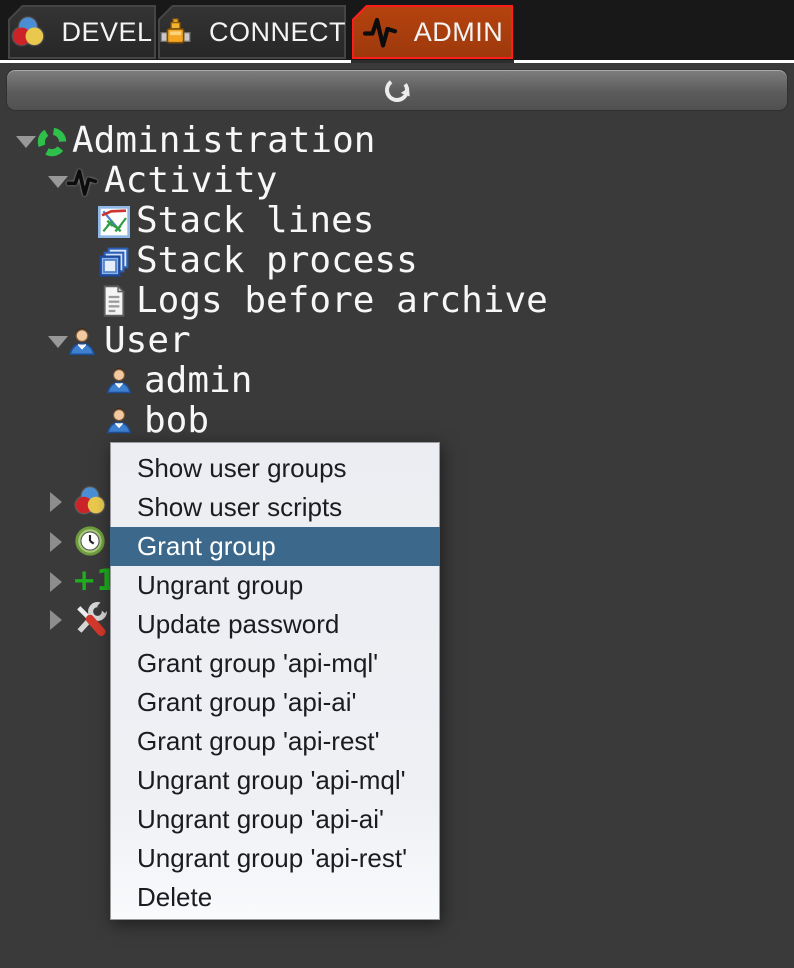 The height and width of the screenshot is (968, 794). I want to click on menu-item-delete: Delete, so click(275, 897).